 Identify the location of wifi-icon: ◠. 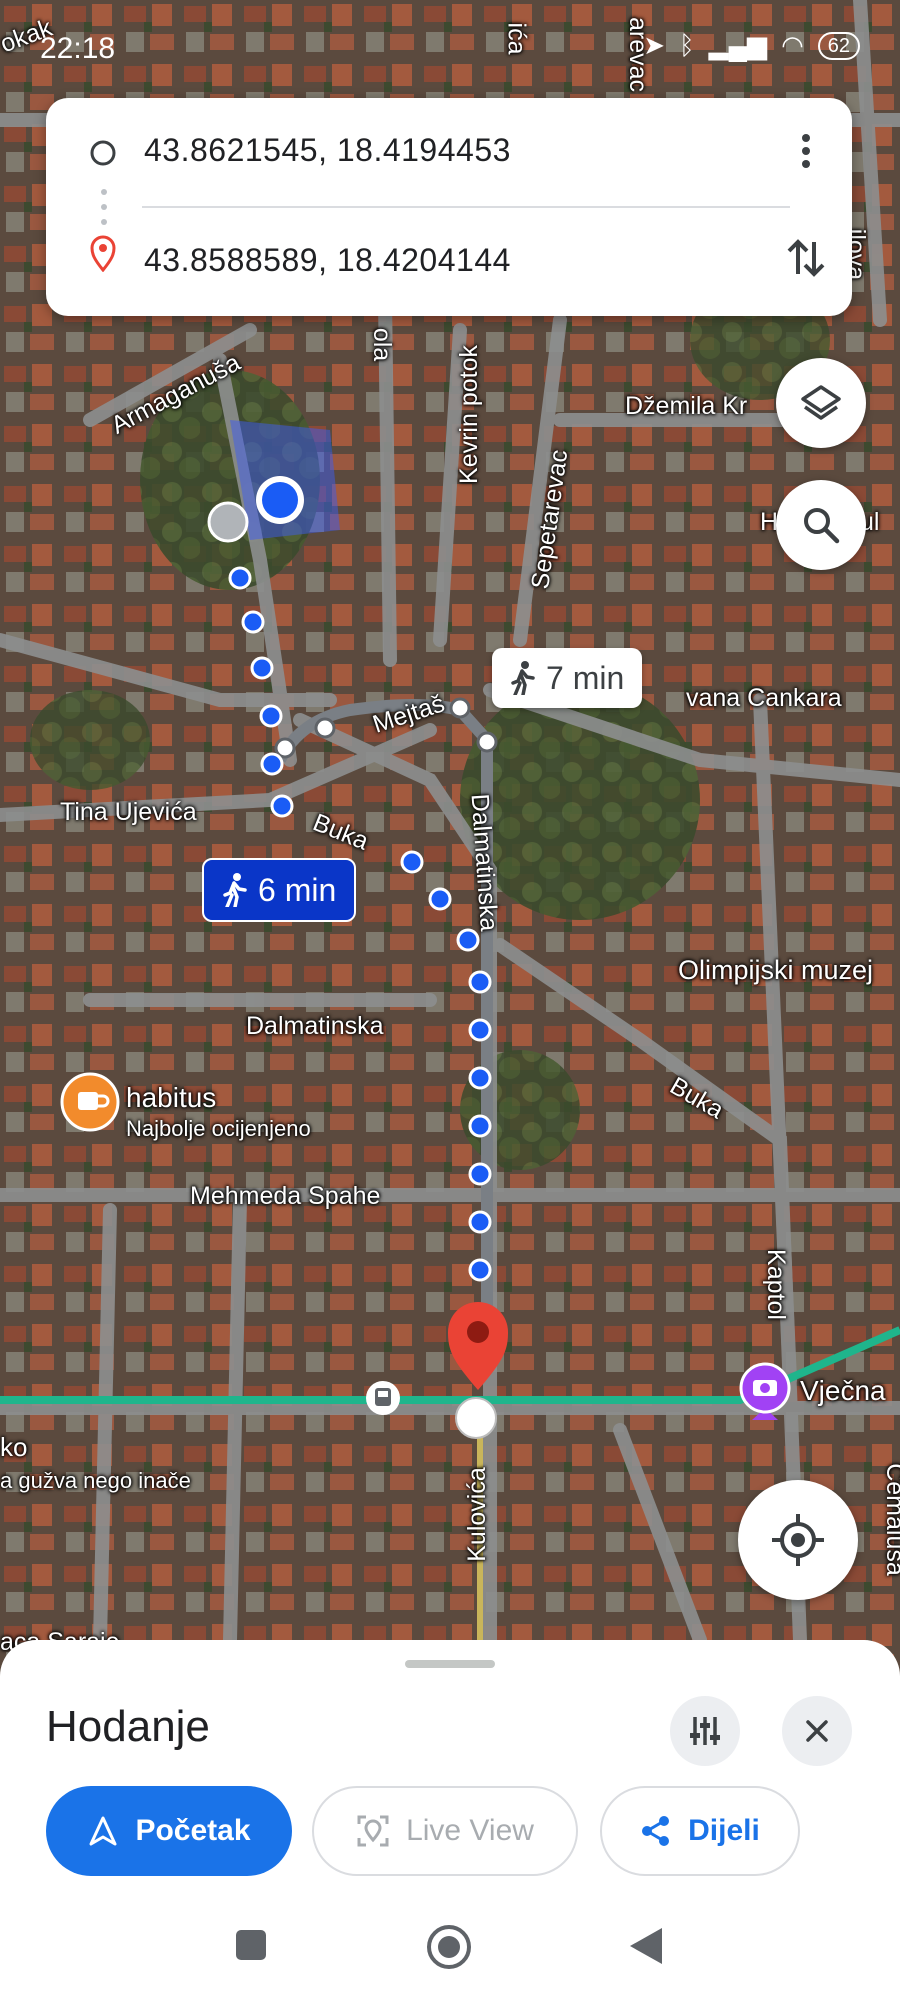
(792, 45).